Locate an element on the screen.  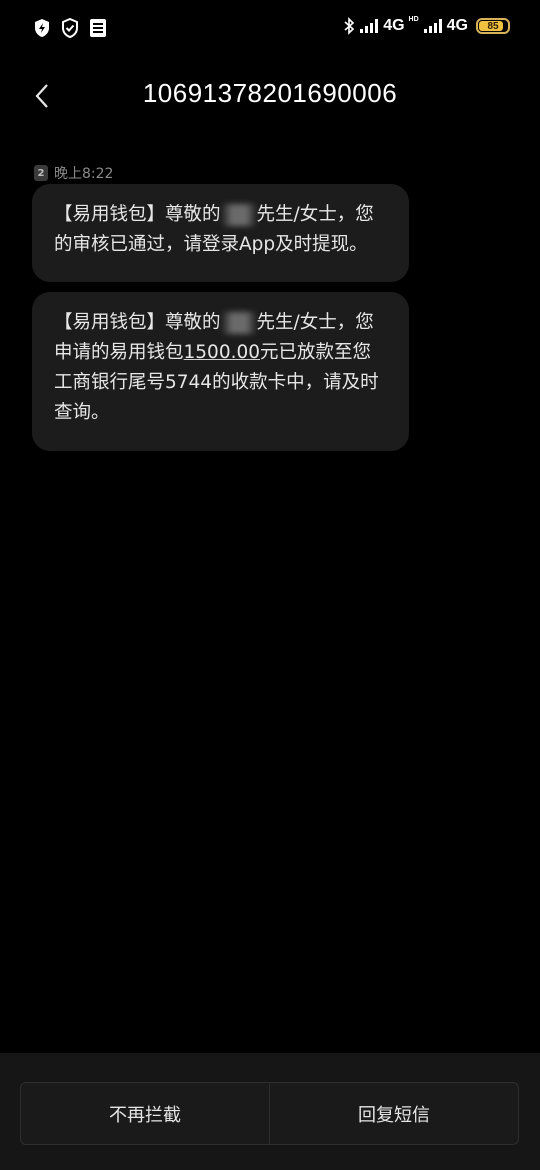
timestamp-text: 晚上8:22 is located at coordinates (84, 174).